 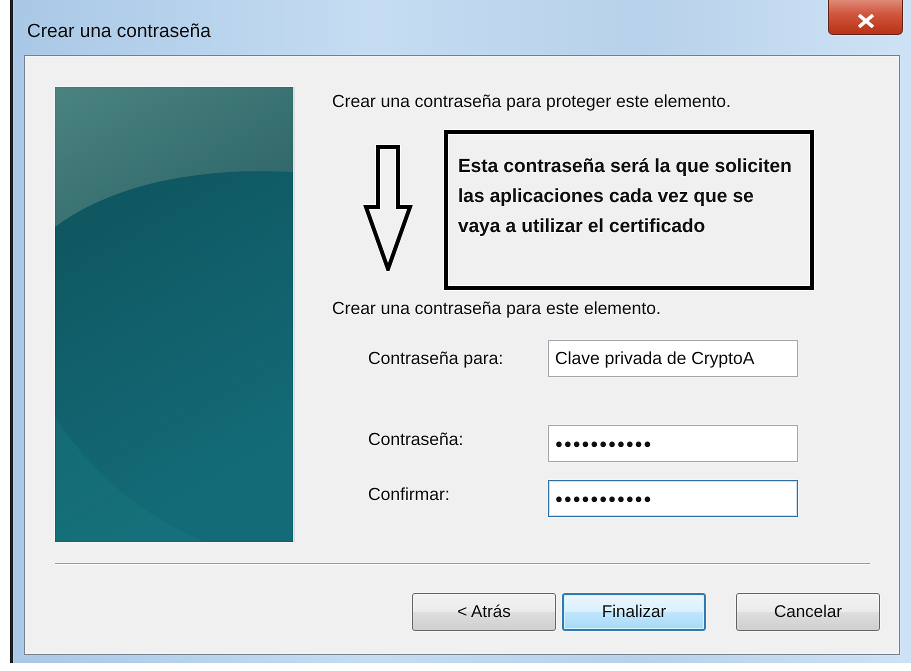 What do you see at coordinates (808, 612) in the screenshot?
I see `wizard-button: Cancelar` at bounding box center [808, 612].